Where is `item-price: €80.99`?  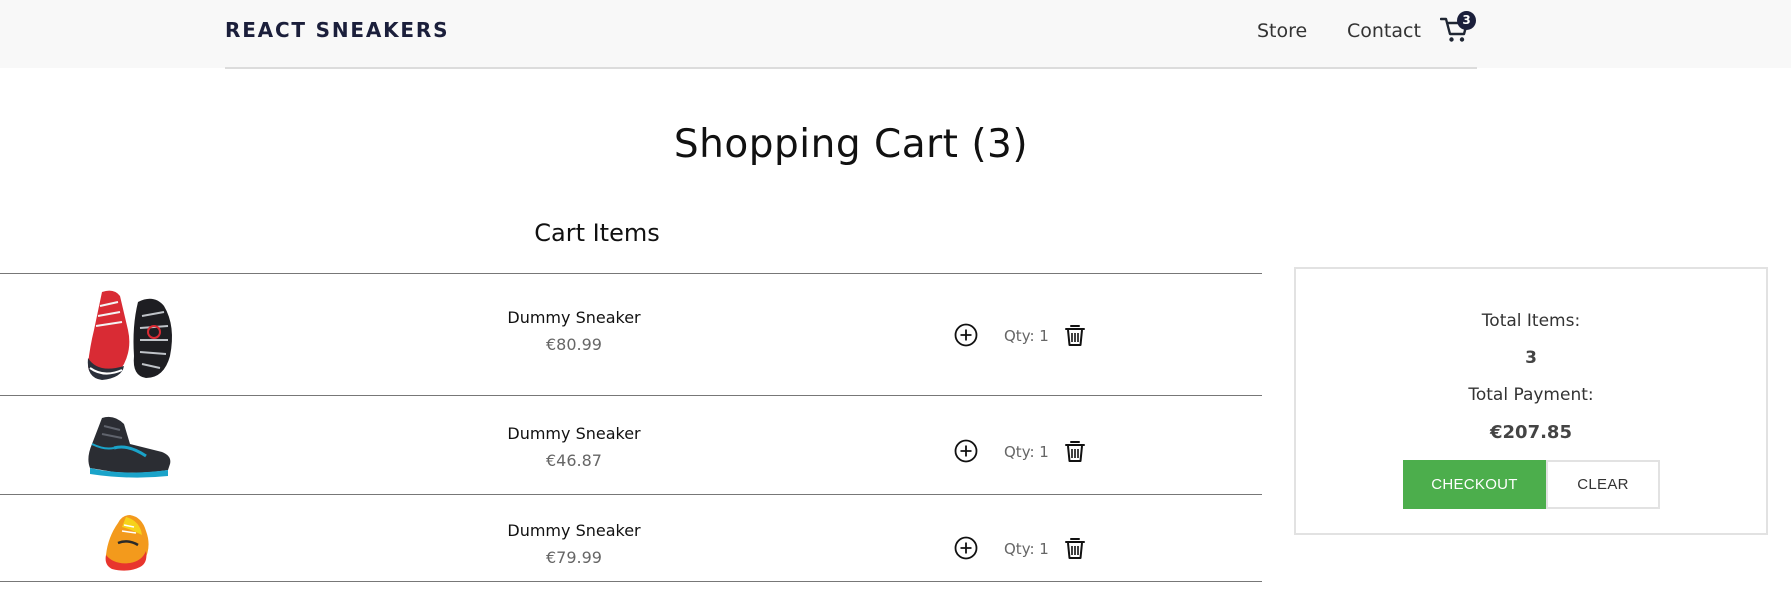
item-price: €80.99 is located at coordinates (574, 344).